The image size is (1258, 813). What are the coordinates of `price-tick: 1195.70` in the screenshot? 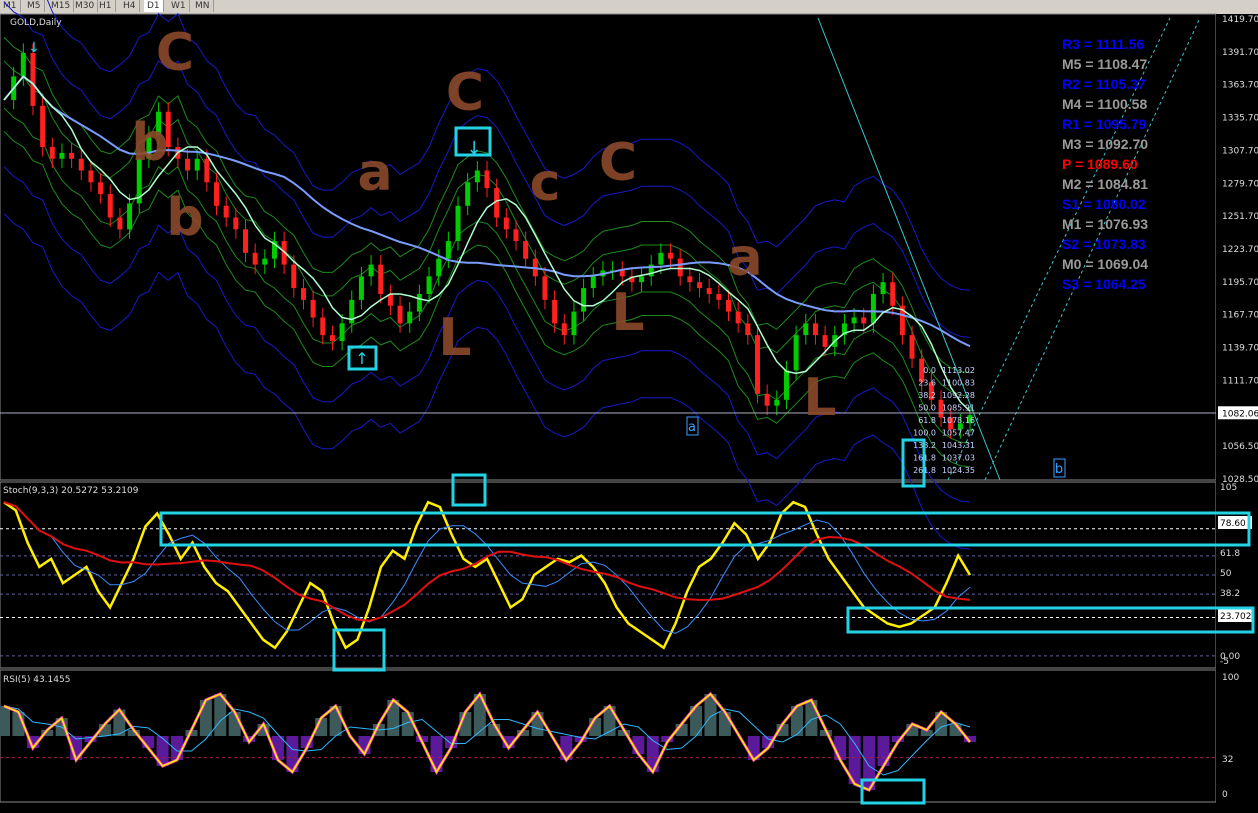 It's located at (1240, 283).